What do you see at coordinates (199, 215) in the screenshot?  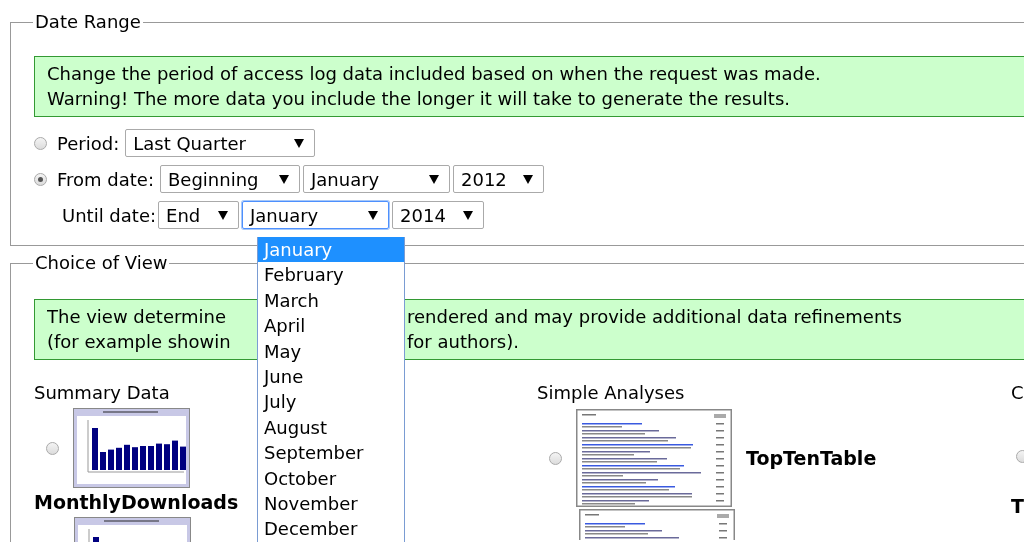 I see `dropdown: End` at bounding box center [199, 215].